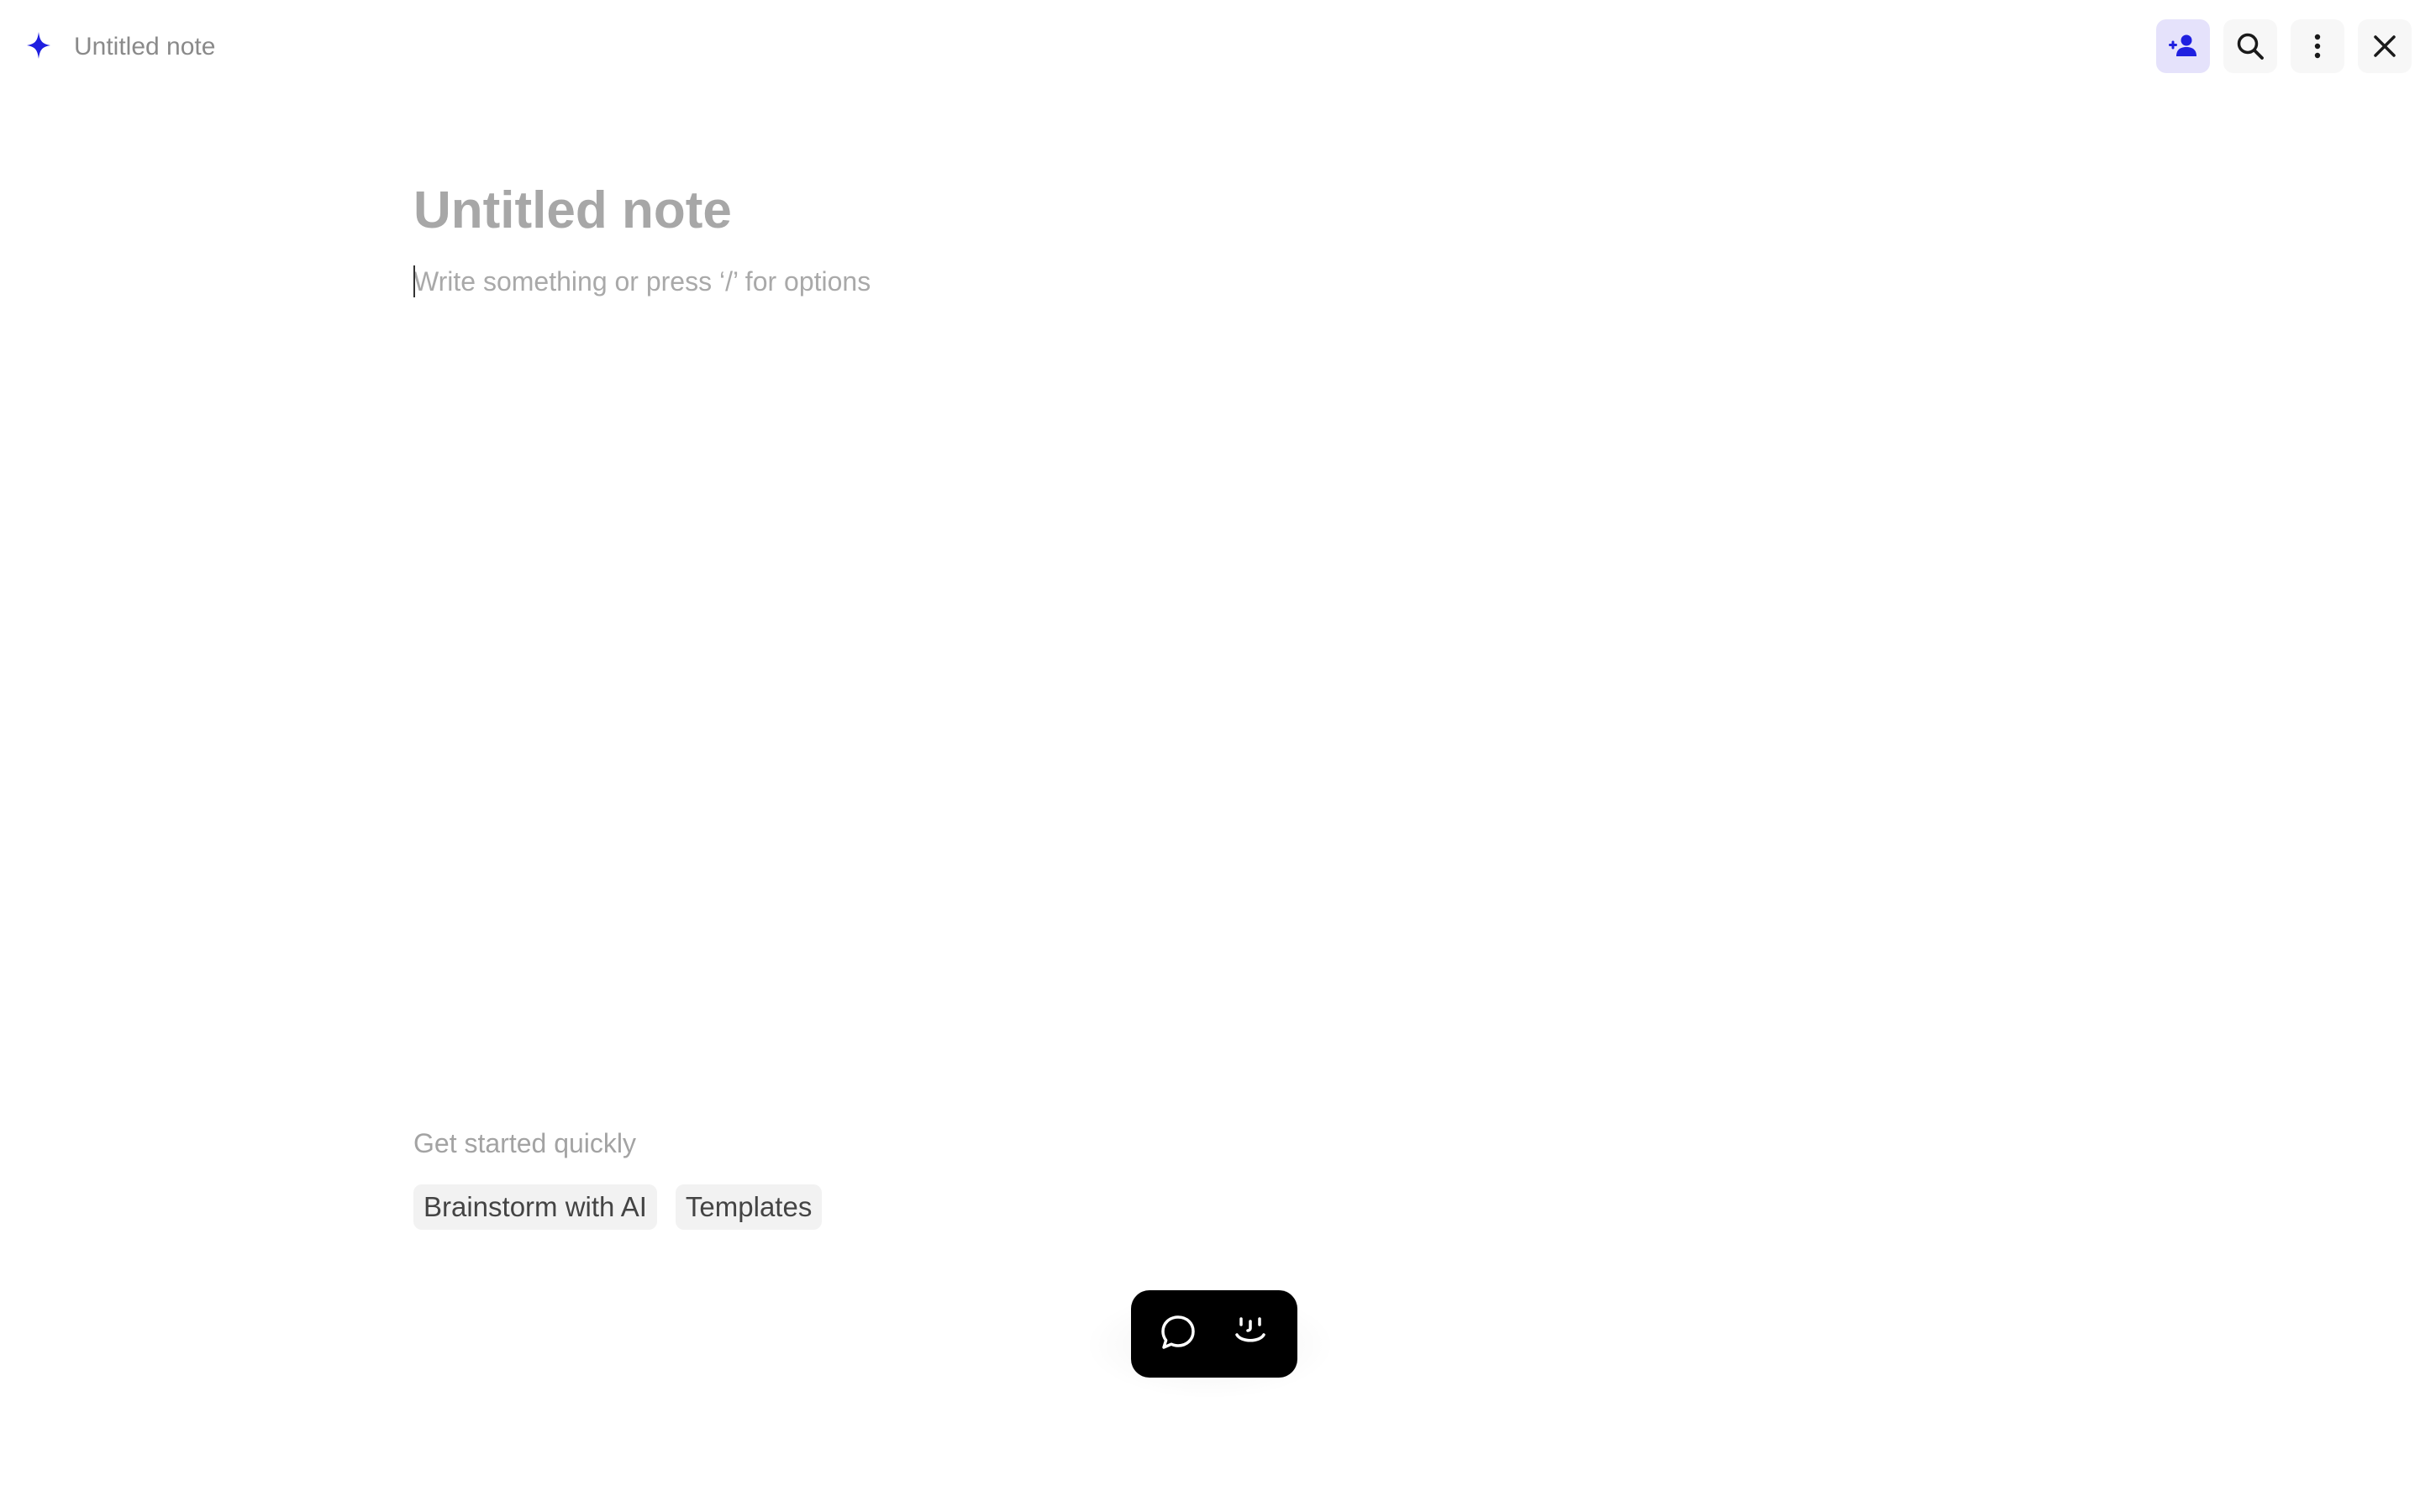 This screenshot has height=1512, width=2420. What do you see at coordinates (38, 45) in the screenshot?
I see `sparkle-icon` at bounding box center [38, 45].